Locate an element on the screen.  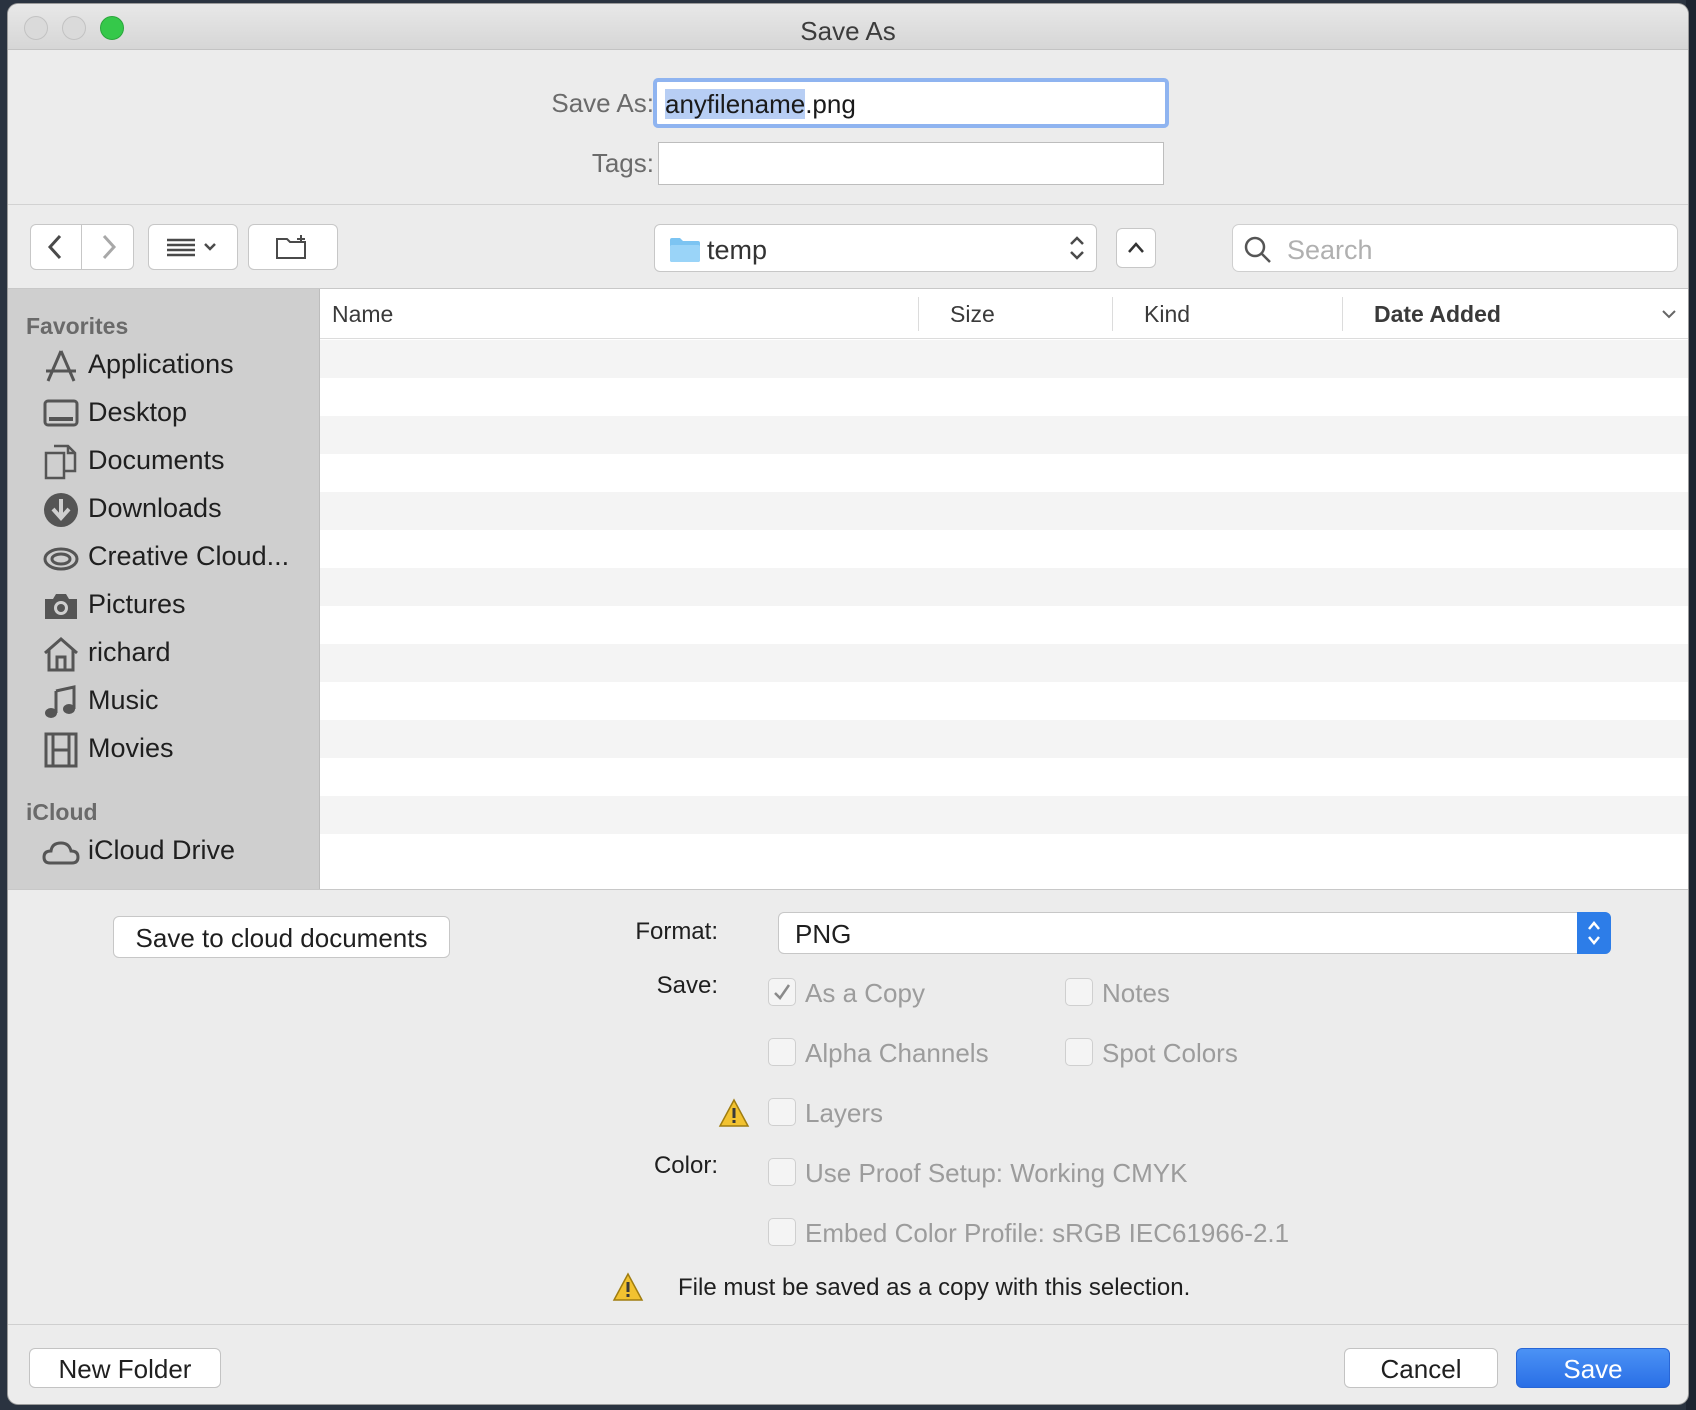
color-label: Color: is located at coordinates (685, 1165).